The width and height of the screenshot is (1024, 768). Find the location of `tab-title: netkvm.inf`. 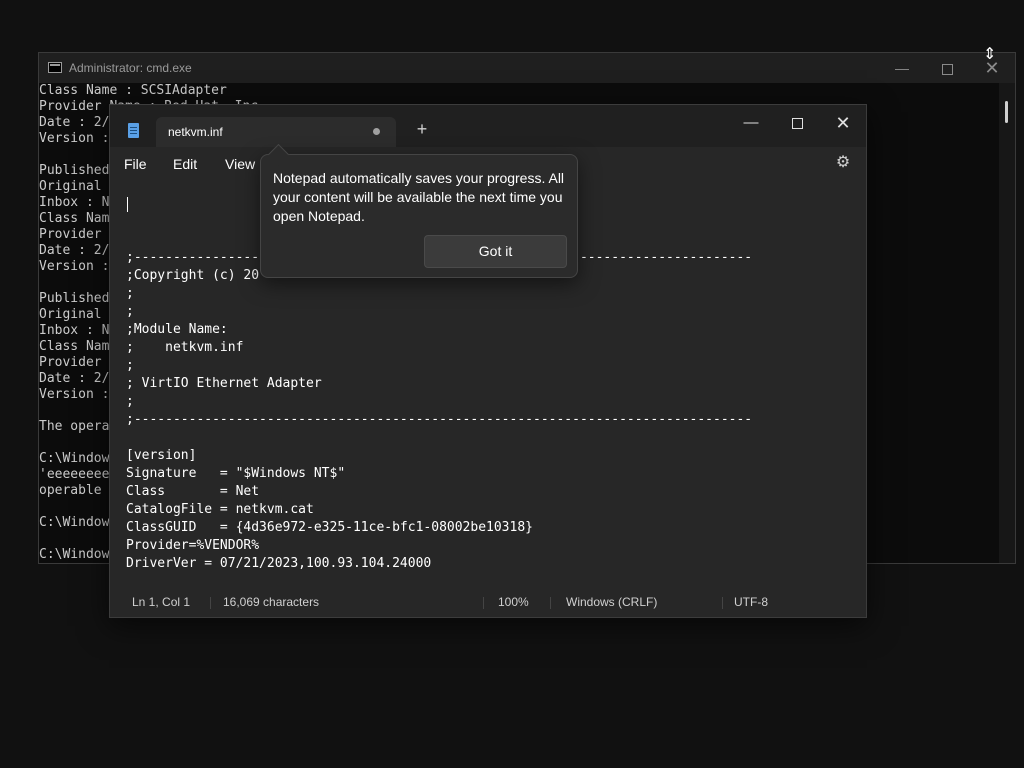

tab-title: netkvm.inf is located at coordinates (195, 132).